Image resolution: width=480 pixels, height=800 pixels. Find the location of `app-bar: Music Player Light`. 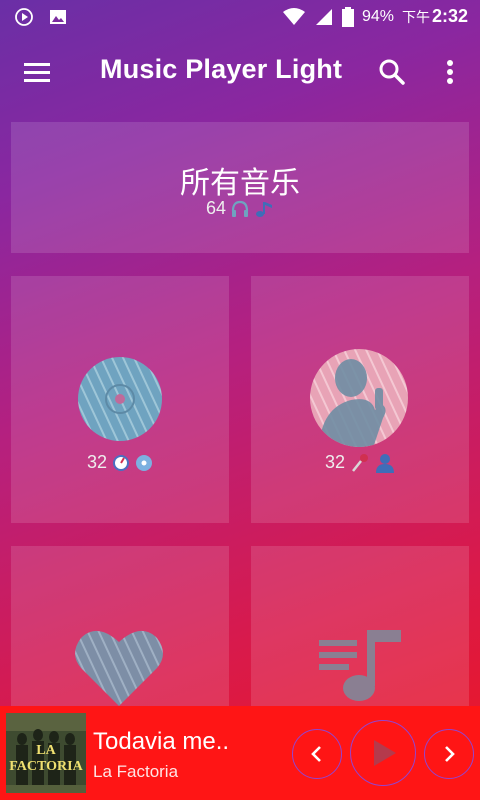

app-bar: Music Player Light is located at coordinates (240, 73).